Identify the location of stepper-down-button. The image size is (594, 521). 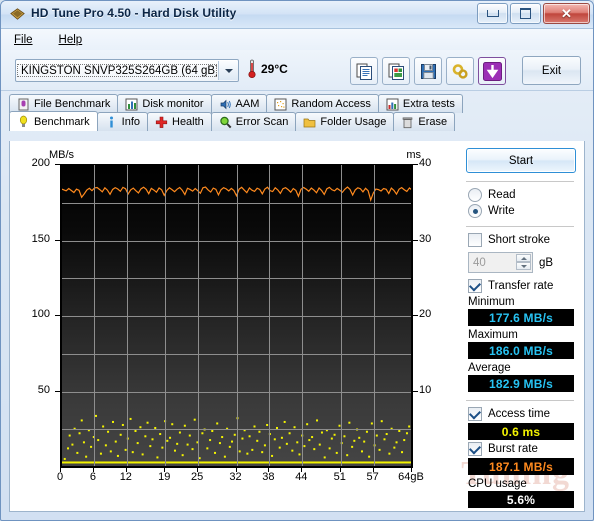
(523, 266).